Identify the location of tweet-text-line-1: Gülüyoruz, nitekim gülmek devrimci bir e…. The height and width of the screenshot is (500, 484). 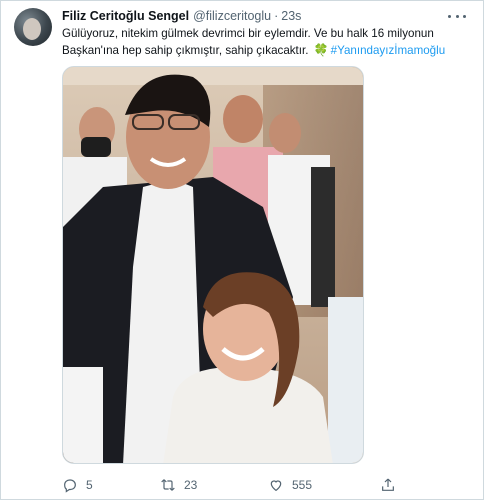
(248, 33).